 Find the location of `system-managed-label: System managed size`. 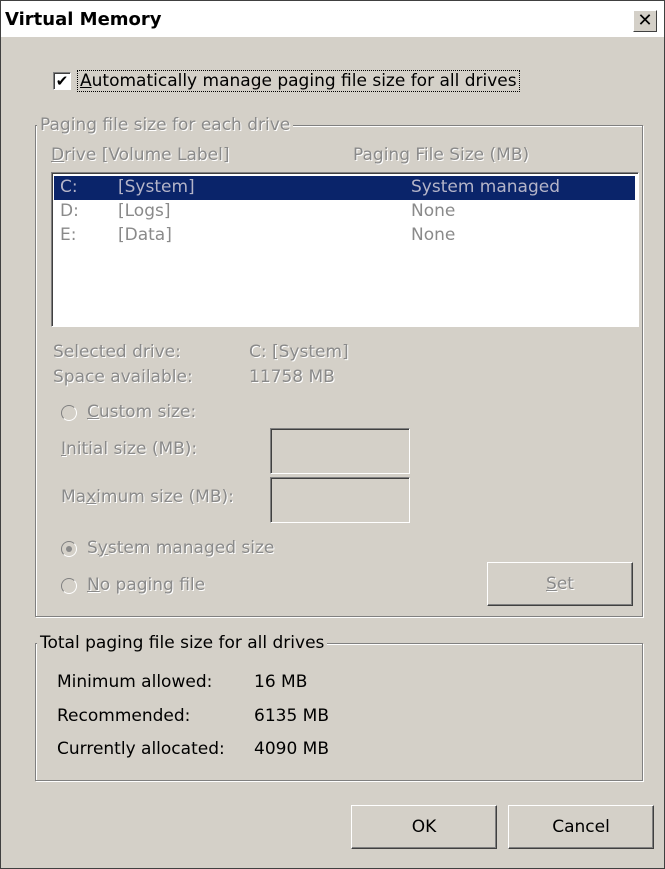

system-managed-label: System managed size is located at coordinates (180, 548).